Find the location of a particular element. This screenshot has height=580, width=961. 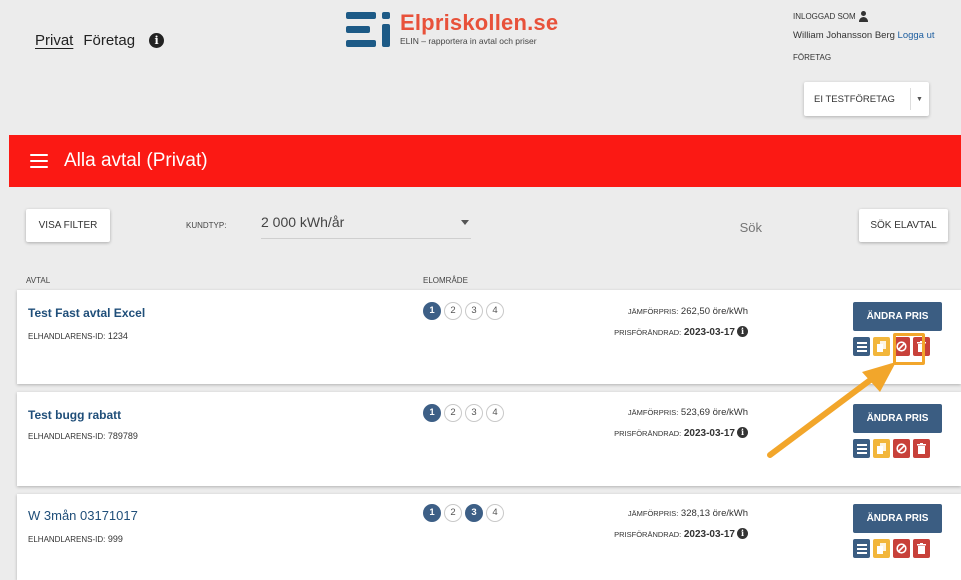

highlight-box is located at coordinates (909, 349).